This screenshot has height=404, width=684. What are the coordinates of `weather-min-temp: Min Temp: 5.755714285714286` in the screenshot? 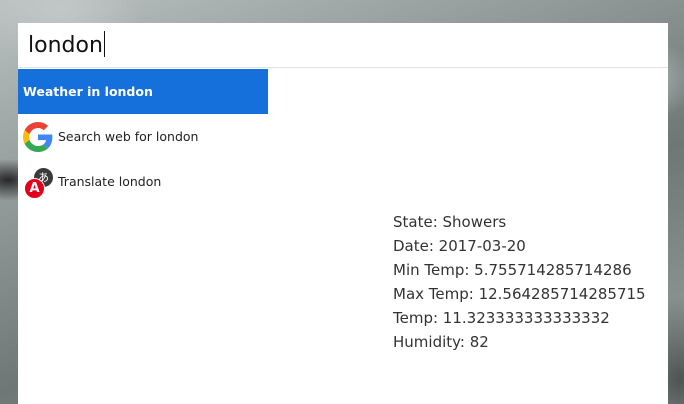 It's located at (512, 270).